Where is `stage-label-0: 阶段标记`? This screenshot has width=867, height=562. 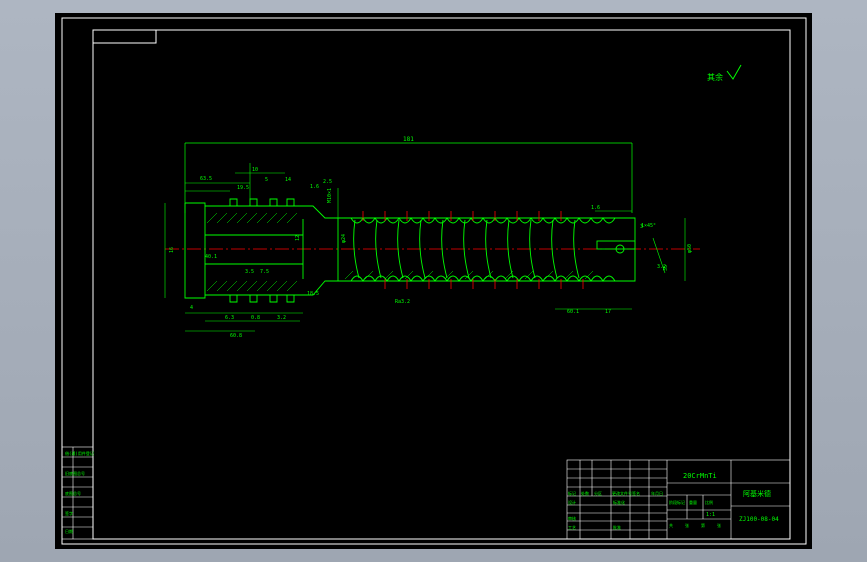 stage-label-0: 阶段标记 is located at coordinates (677, 502).